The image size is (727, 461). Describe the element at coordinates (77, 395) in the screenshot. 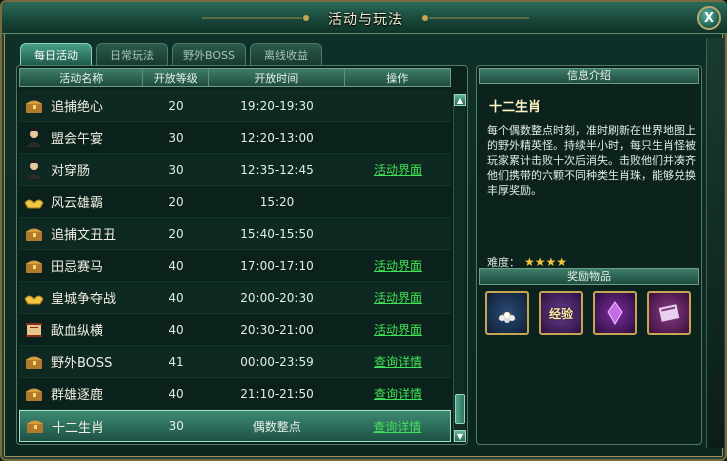

I see `activity-name: 群雄逐鹿` at that location.